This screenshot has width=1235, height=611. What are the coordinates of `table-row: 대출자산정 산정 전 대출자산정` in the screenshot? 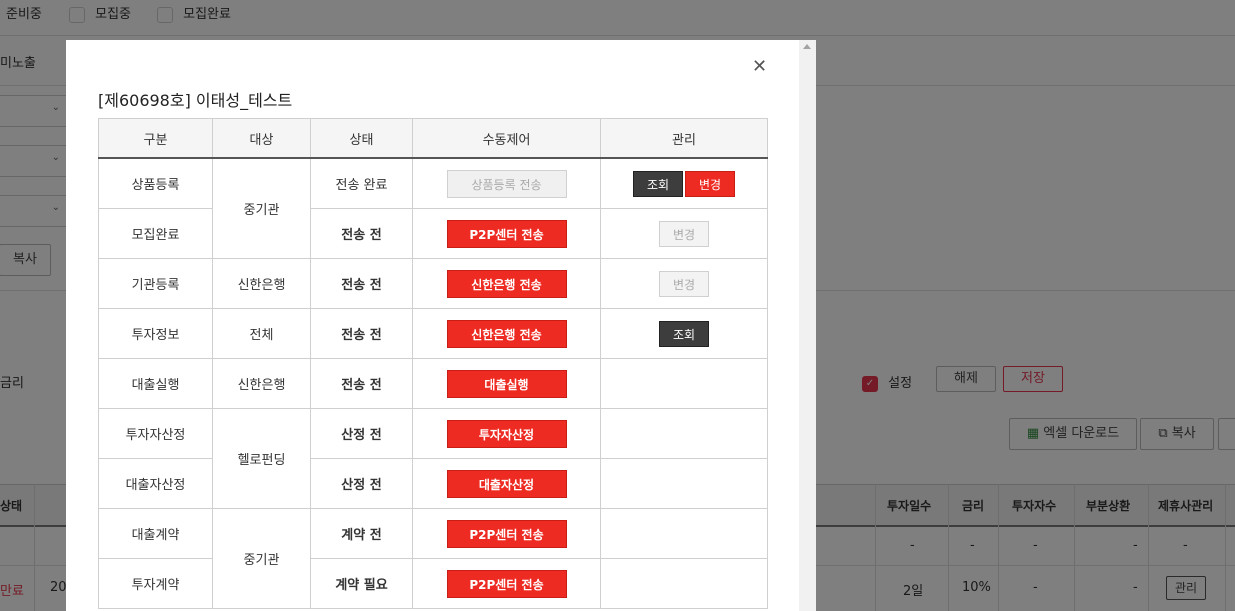 It's located at (433, 483).